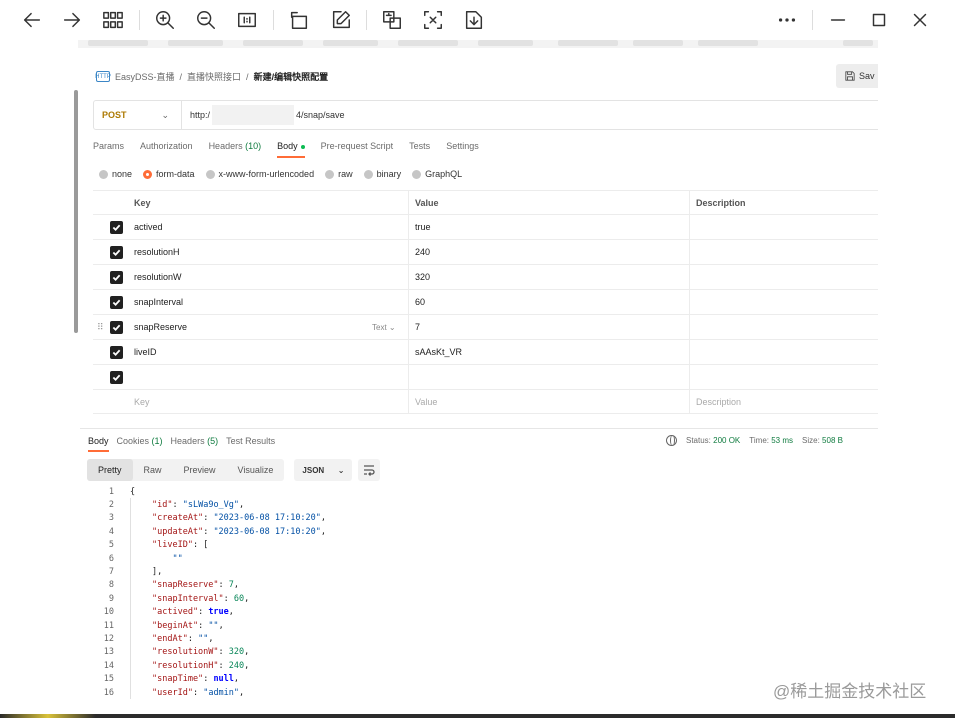 The height and width of the screenshot is (718, 955). I want to click on tab-cookies: Cookies (1), so click(140, 444).